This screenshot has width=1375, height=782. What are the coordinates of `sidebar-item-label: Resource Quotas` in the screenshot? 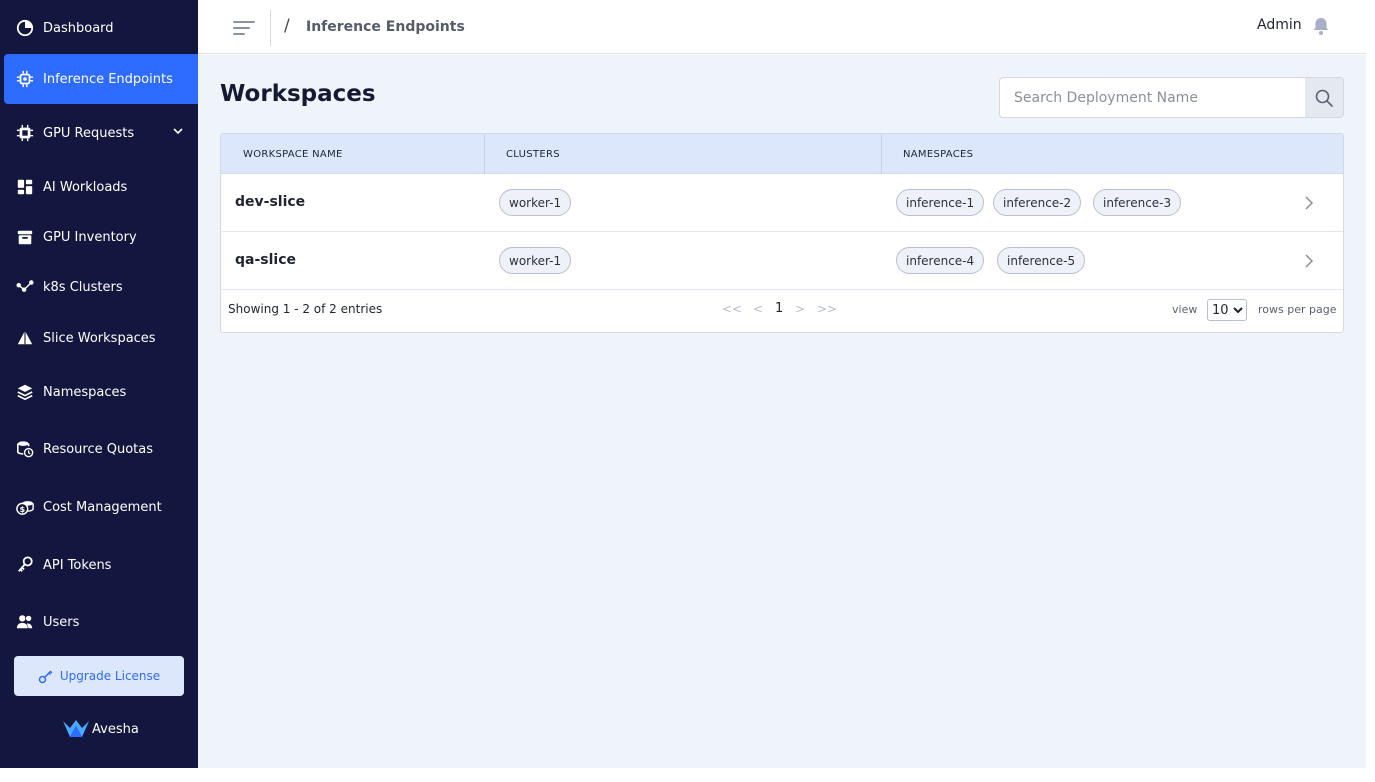 It's located at (98, 449).